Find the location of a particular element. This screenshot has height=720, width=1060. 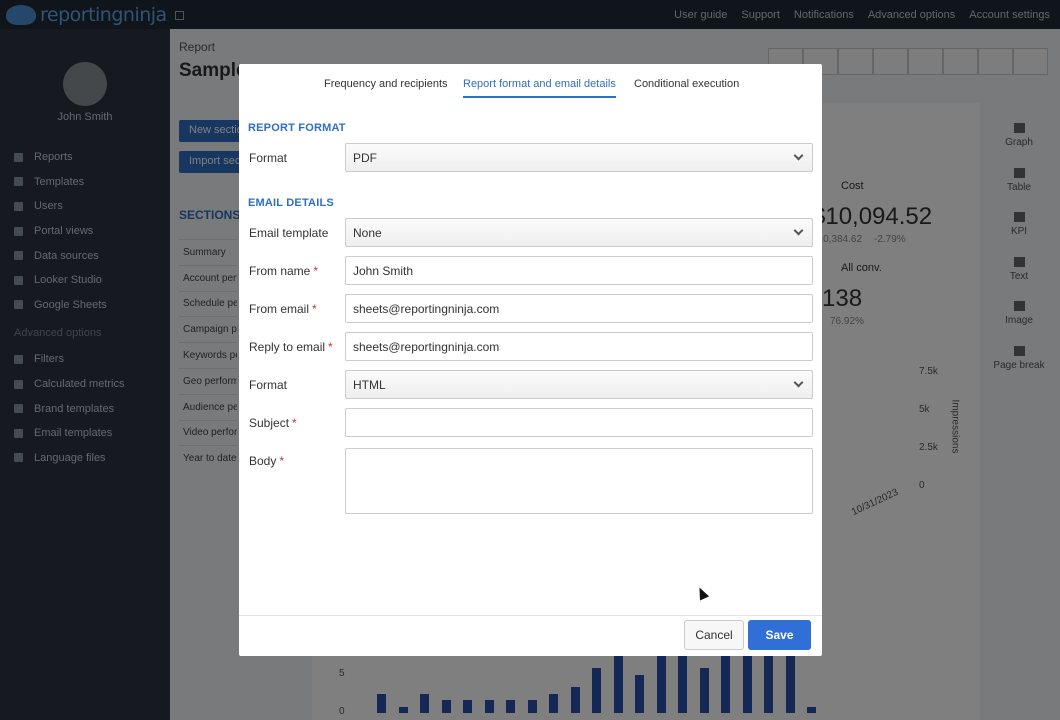

report-format-value: PDF is located at coordinates (365, 158).